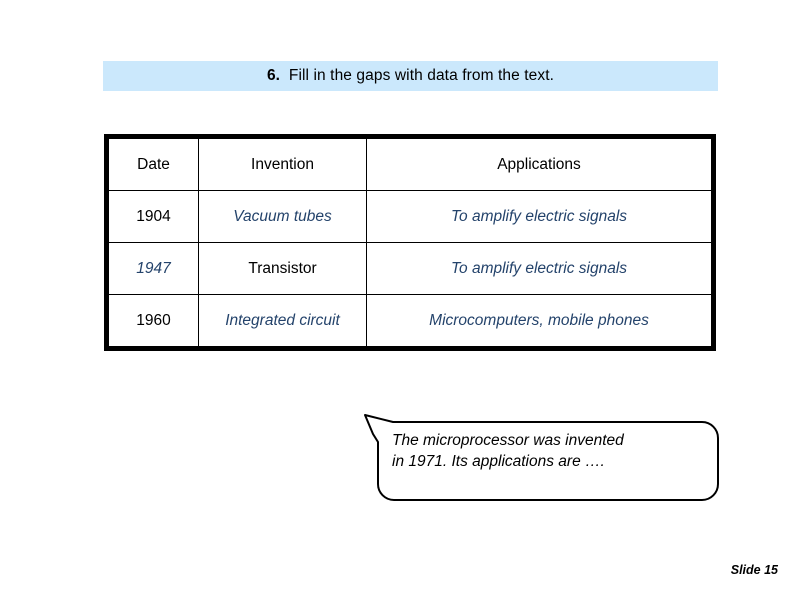  I want to click on cell-invention-3: Integrated circuit, so click(282, 320).